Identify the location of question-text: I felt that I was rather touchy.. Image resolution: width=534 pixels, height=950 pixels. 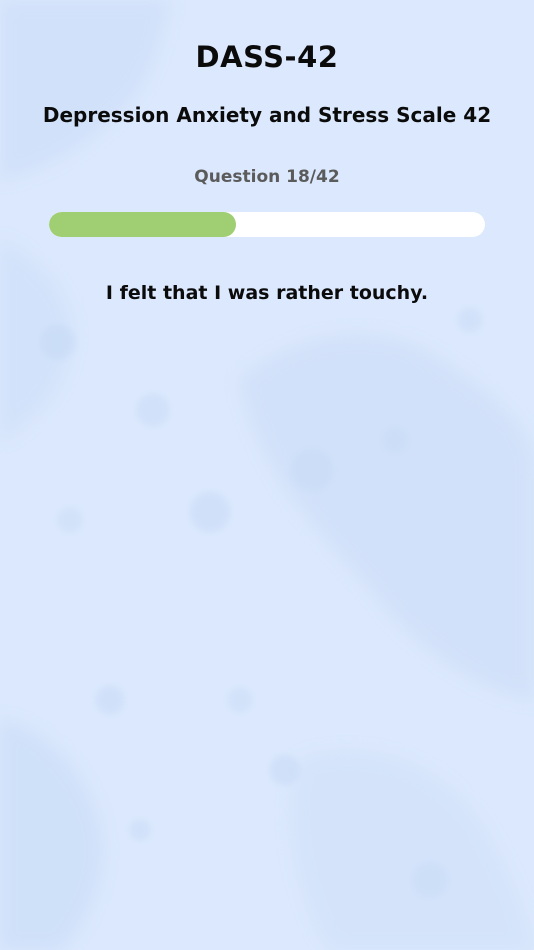
(267, 293).